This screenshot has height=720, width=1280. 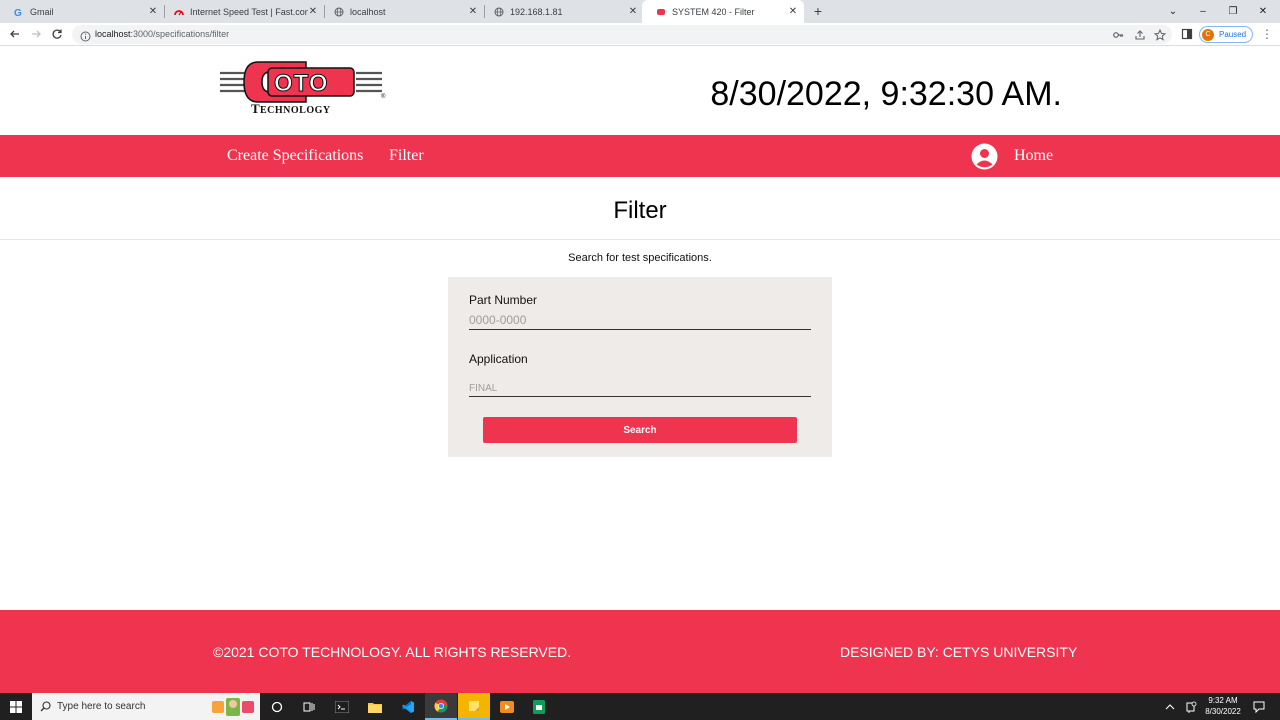 What do you see at coordinates (1223, 706) in the screenshot?
I see `taskbar-clock: 9:32 AM 8/30/2022` at bounding box center [1223, 706].